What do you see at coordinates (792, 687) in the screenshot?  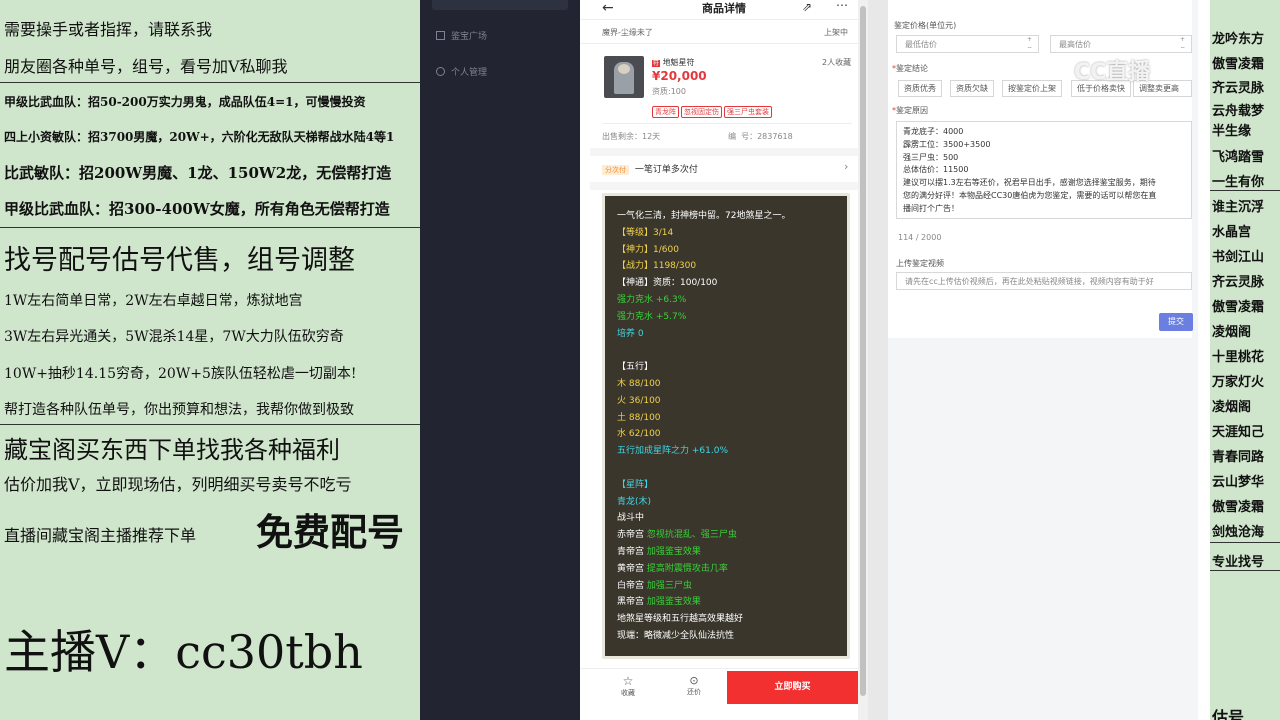 I see `buy-now-button: 立即购买` at bounding box center [792, 687].